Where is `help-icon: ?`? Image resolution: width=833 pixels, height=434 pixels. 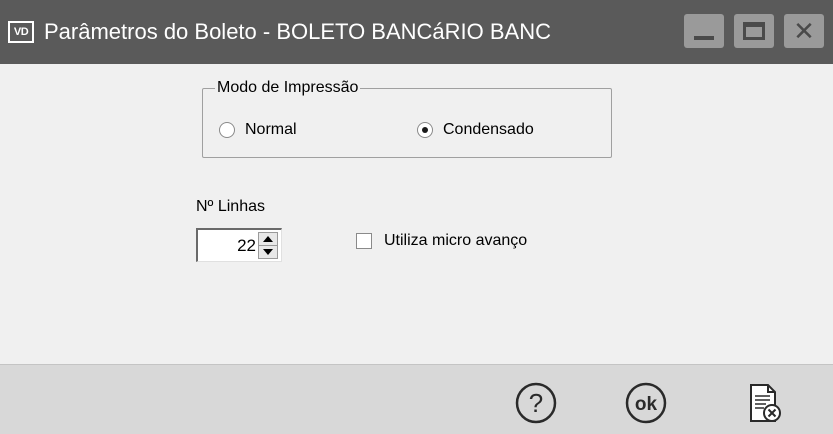 help-icon: ? is located at coordinates (536, 403).